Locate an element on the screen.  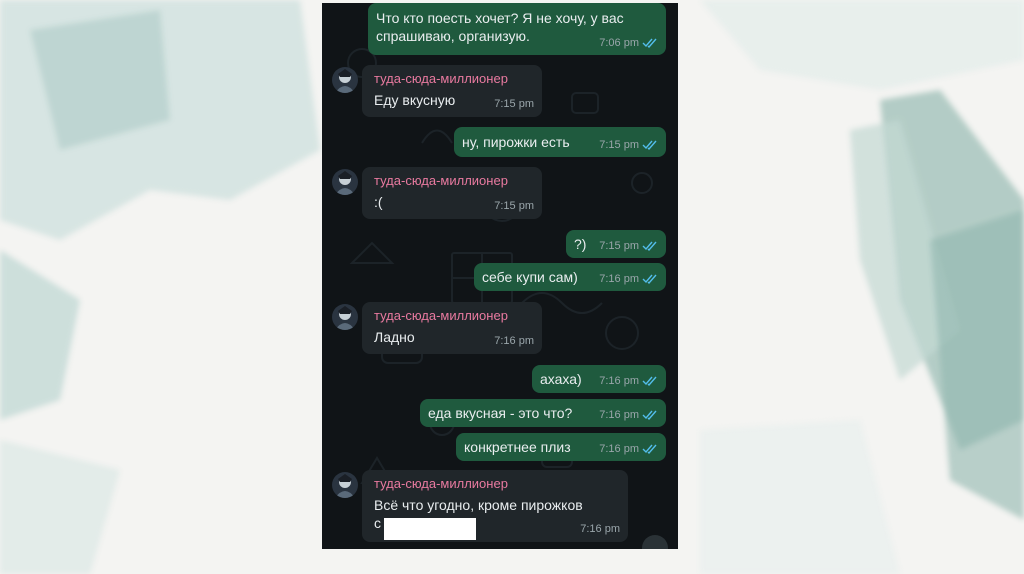
message-meta: 7:06 pm is located at coordinates (628, 43).